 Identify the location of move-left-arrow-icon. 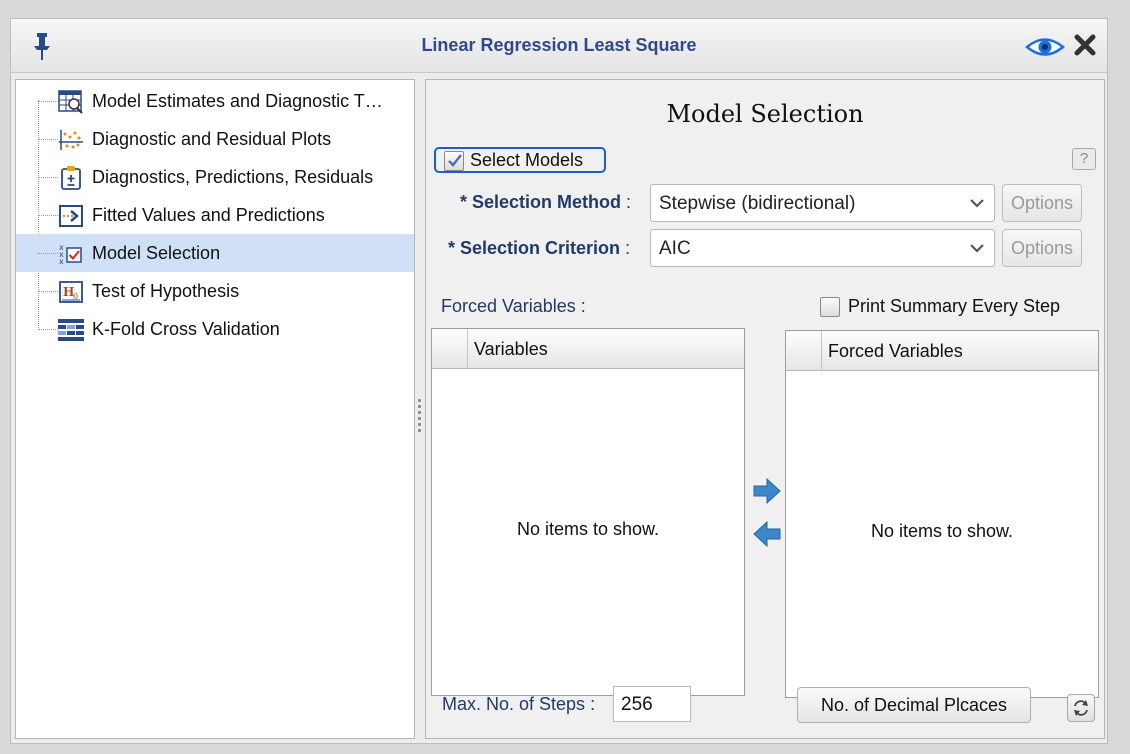
(767, 534).